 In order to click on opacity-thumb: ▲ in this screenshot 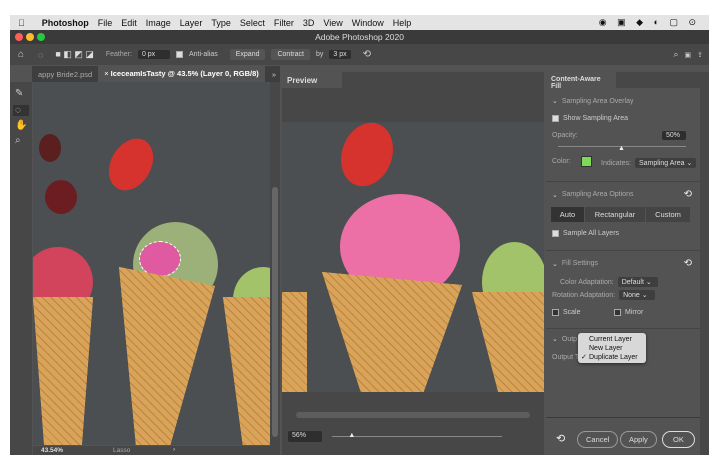, I will do `click(621, 148)`.